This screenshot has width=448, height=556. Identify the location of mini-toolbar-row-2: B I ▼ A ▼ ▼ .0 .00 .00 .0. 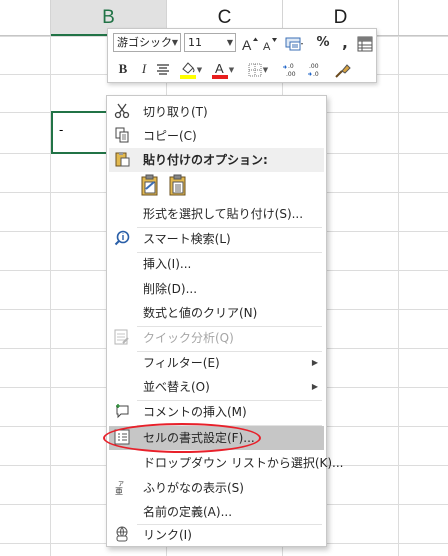
(242, 69).